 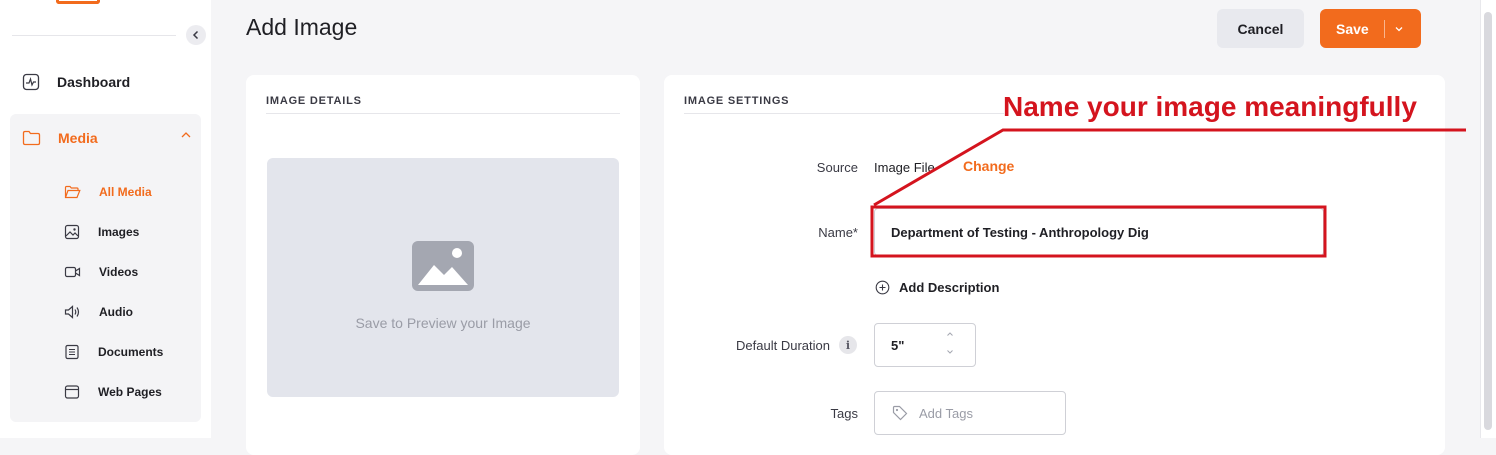 What do you see at coordinates (94, 82) in the screenshot?
I see `sidebar-item-label: Dashboard` at bounding box center [94, 82].